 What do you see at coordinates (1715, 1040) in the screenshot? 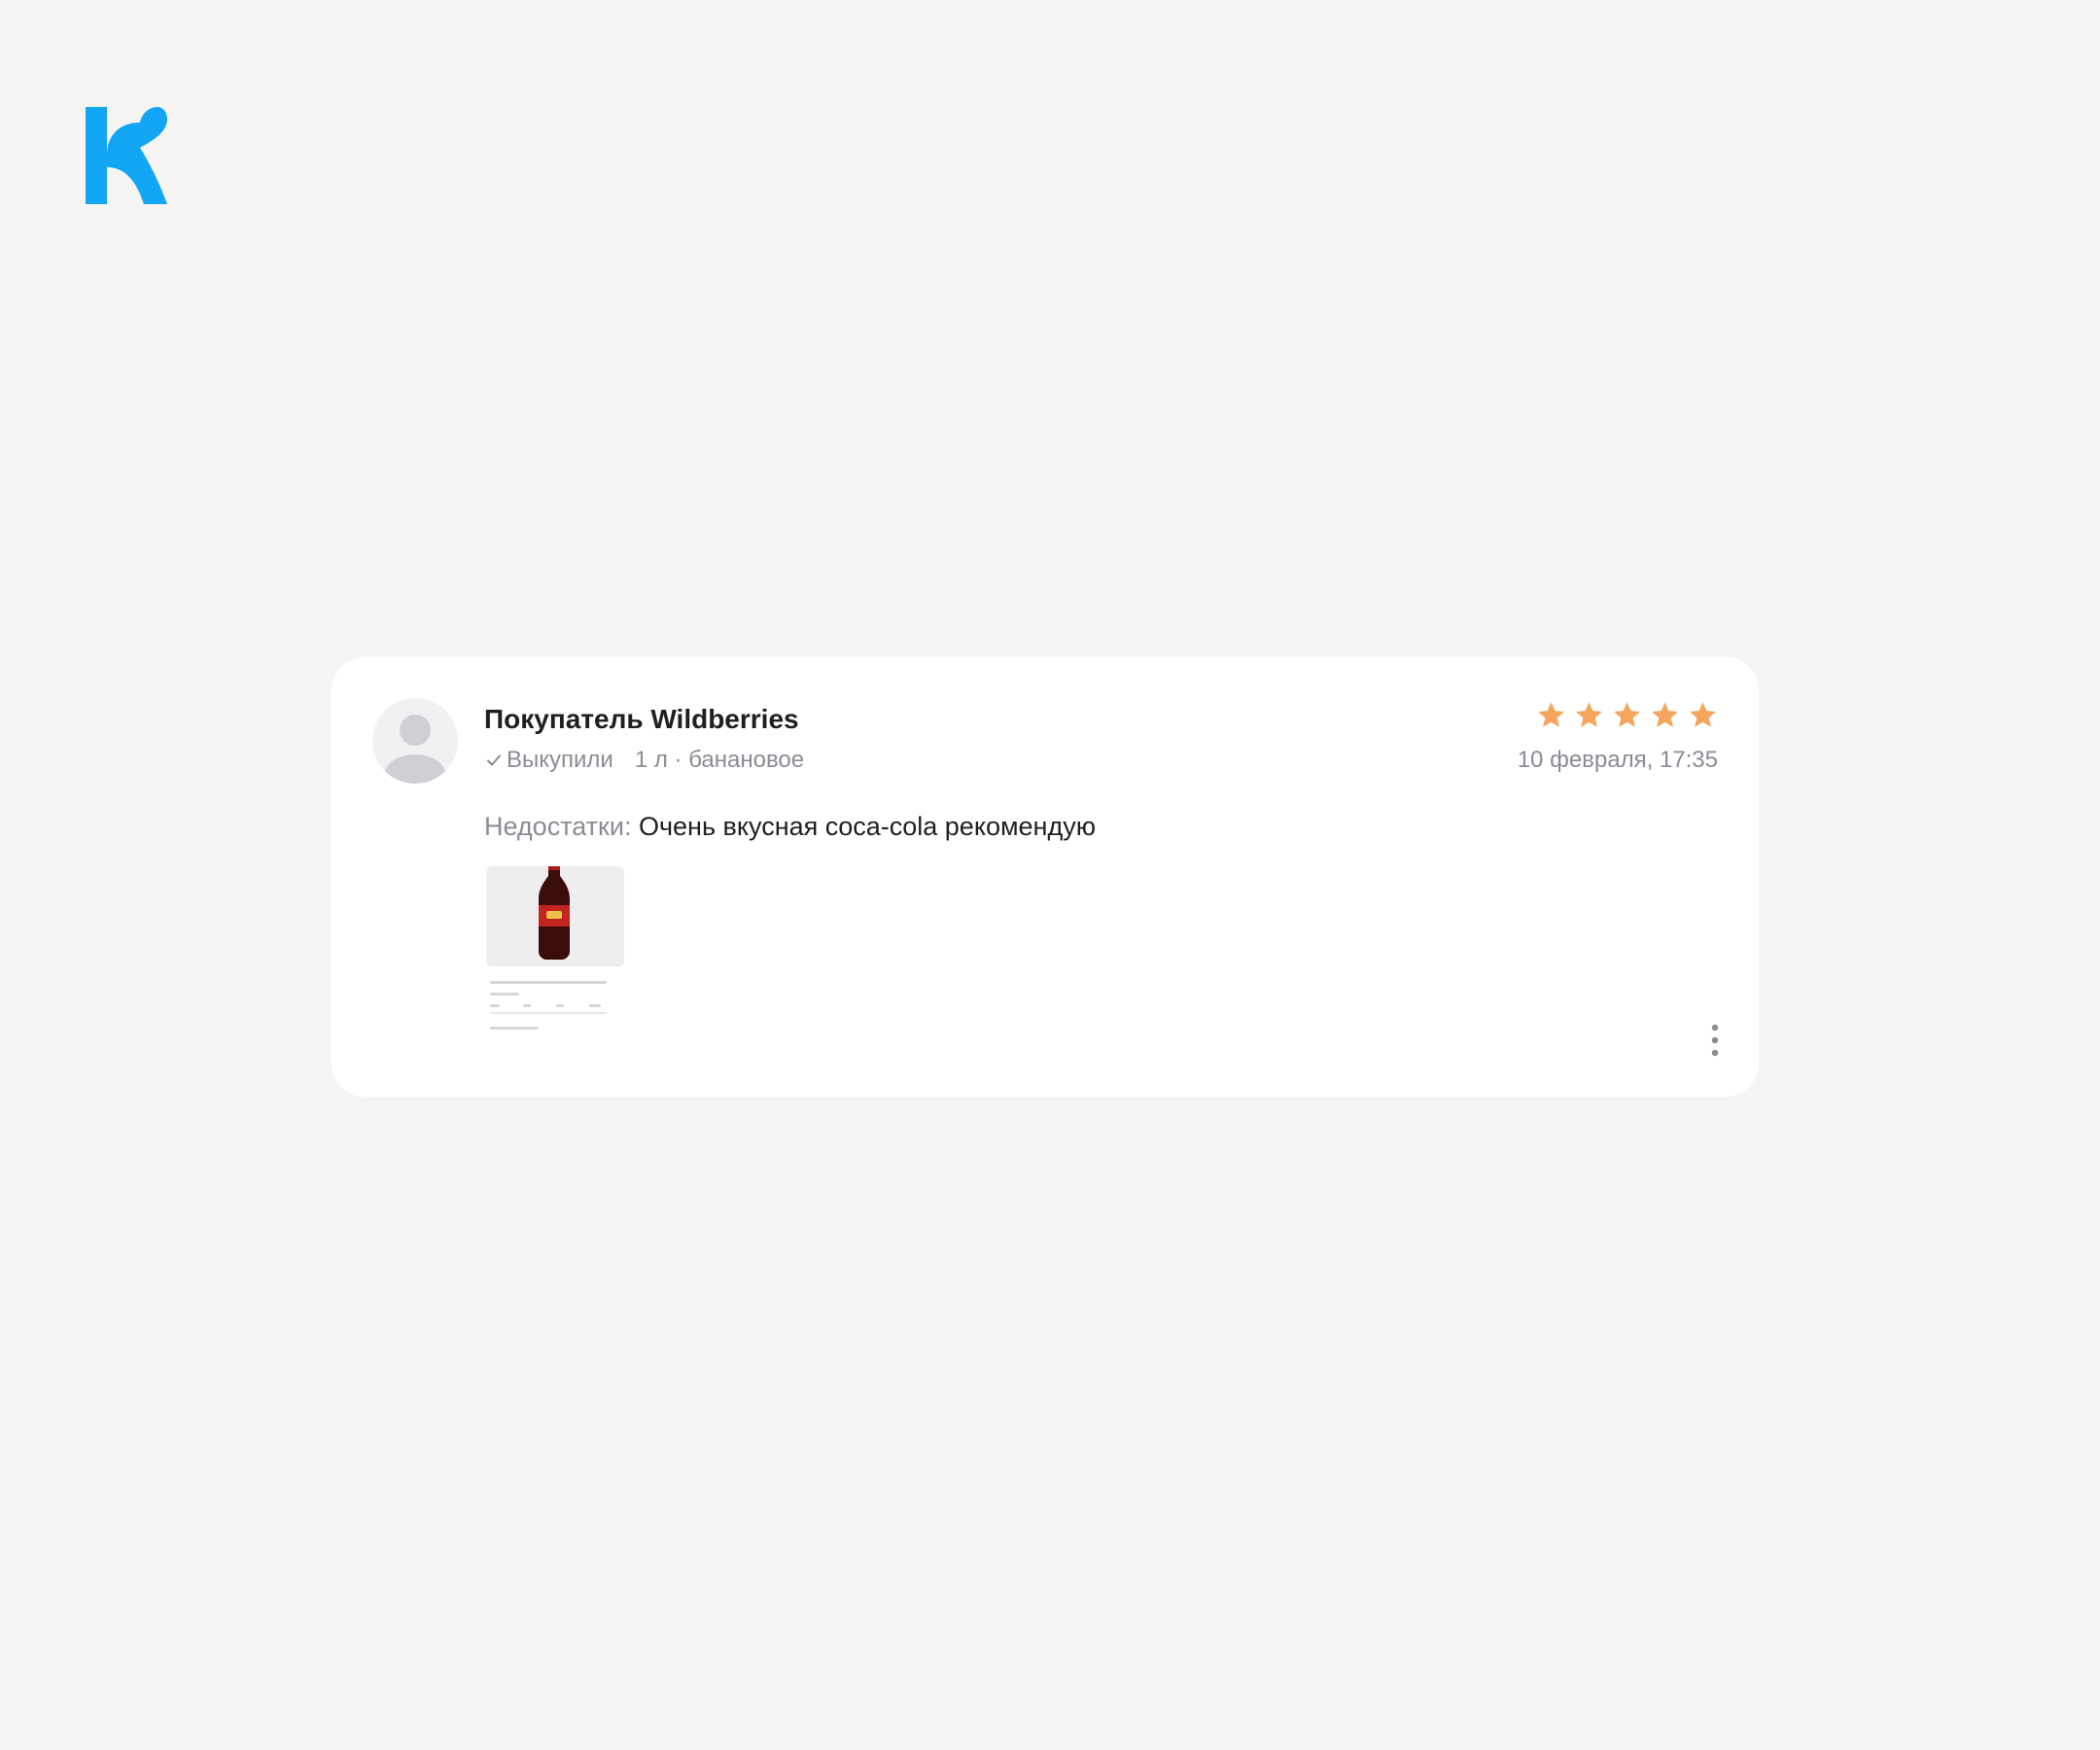
I see `more-options-icon` at bounding box center [1715, 1040].